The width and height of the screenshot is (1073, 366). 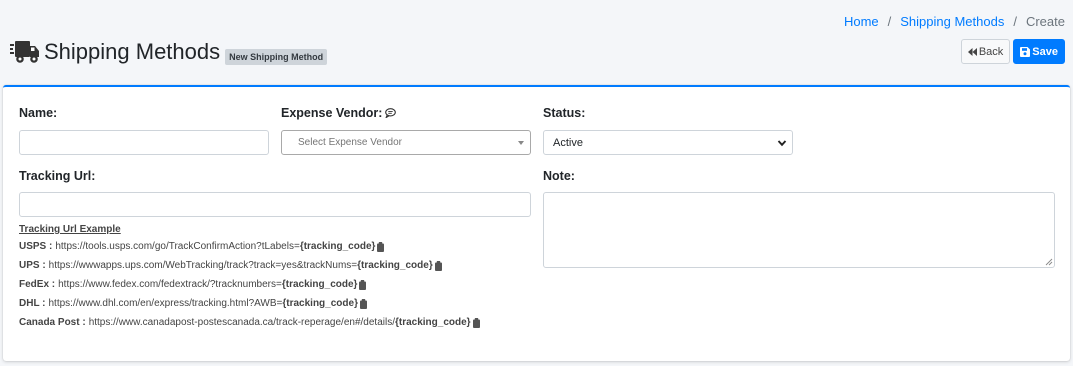 I want to click on expense-vendor-label-group: Expense Vendor:, so click(x=339, y=113).